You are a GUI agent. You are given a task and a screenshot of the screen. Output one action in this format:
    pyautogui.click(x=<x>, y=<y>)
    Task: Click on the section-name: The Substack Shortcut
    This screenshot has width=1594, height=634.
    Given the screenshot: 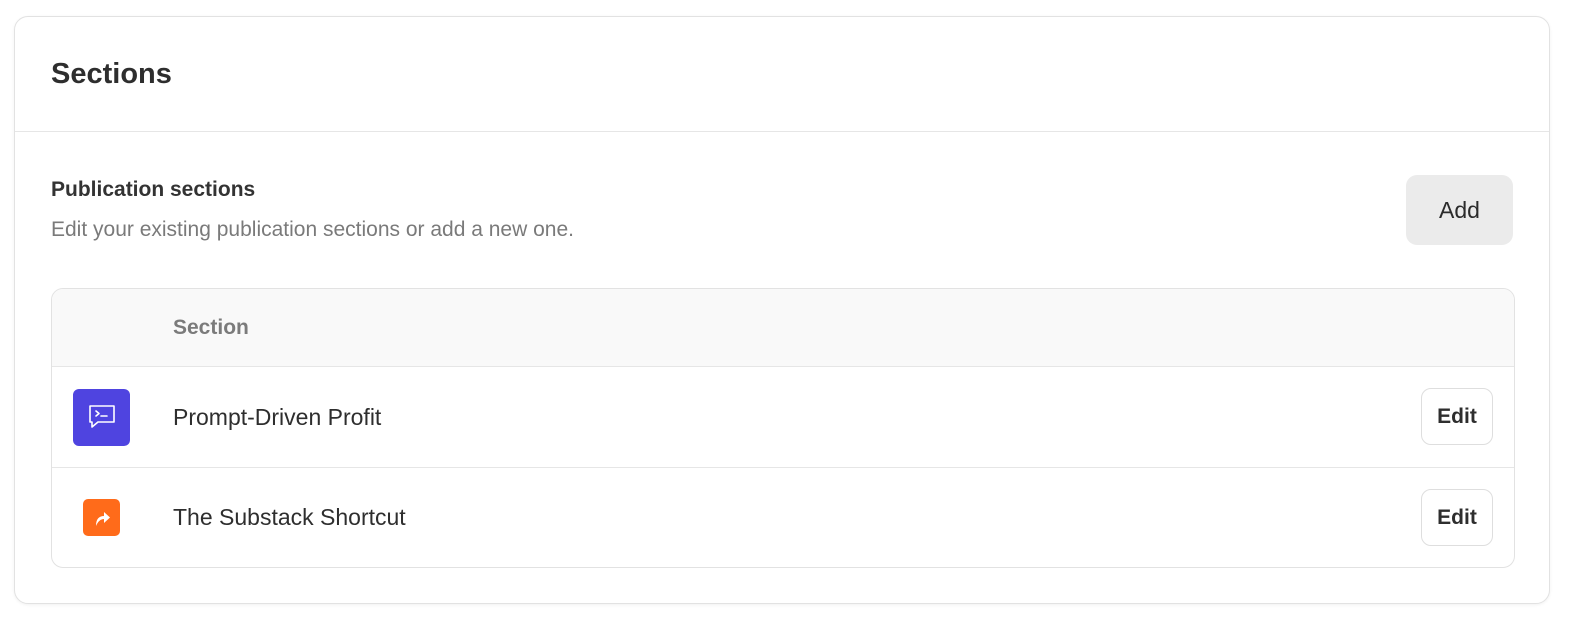 What is the action you would take?
    pyautogui.click(x=289, y=517)
    